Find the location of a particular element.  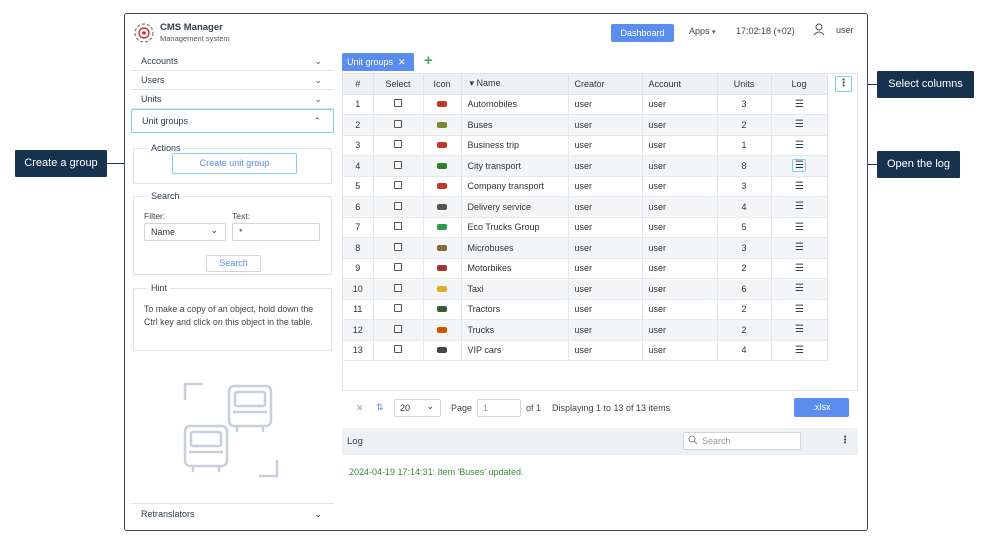

row-name: Microbuses is located at coordinates (515, 248).